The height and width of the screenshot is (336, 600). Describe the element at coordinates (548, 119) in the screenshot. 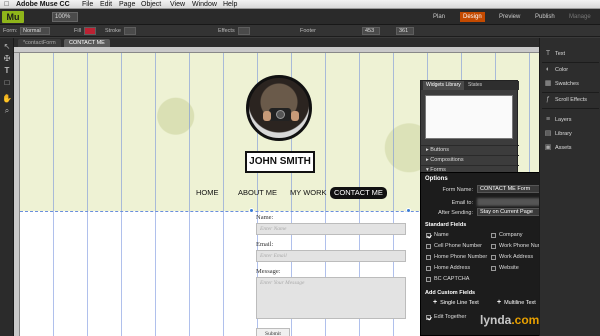

I see `layers-panel-icon: ≡` at that location.